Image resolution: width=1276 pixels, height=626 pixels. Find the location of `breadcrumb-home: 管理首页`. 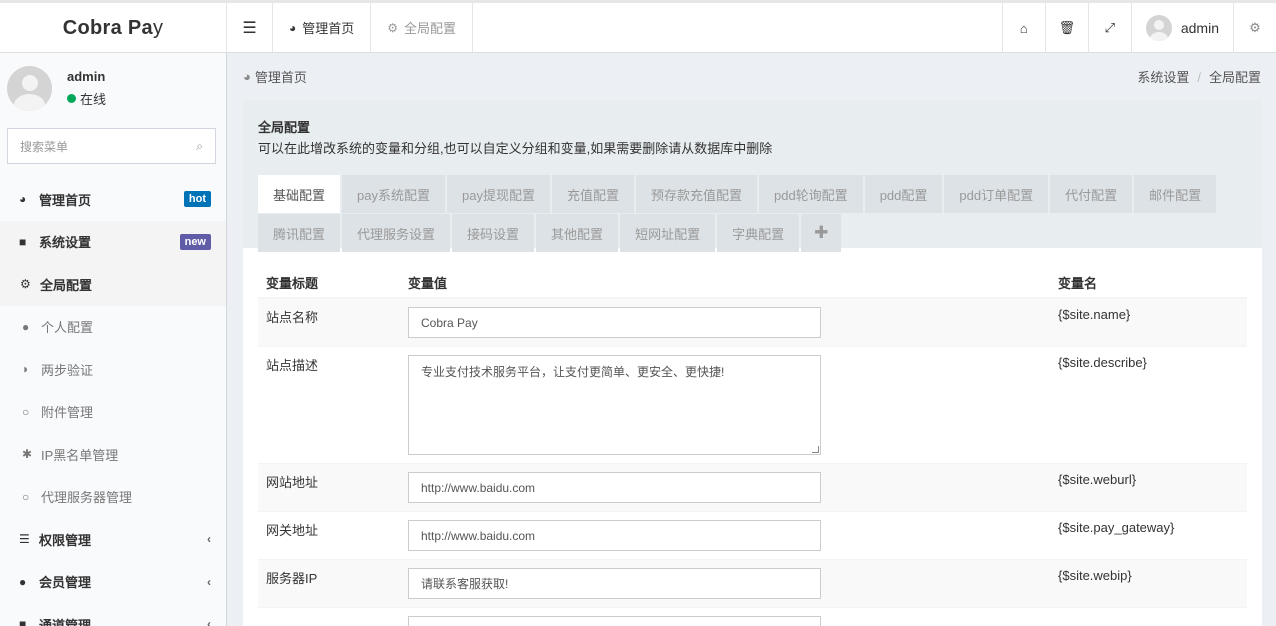

breadcrumb-home: 管理首页 is located at coordinates (281, 76).